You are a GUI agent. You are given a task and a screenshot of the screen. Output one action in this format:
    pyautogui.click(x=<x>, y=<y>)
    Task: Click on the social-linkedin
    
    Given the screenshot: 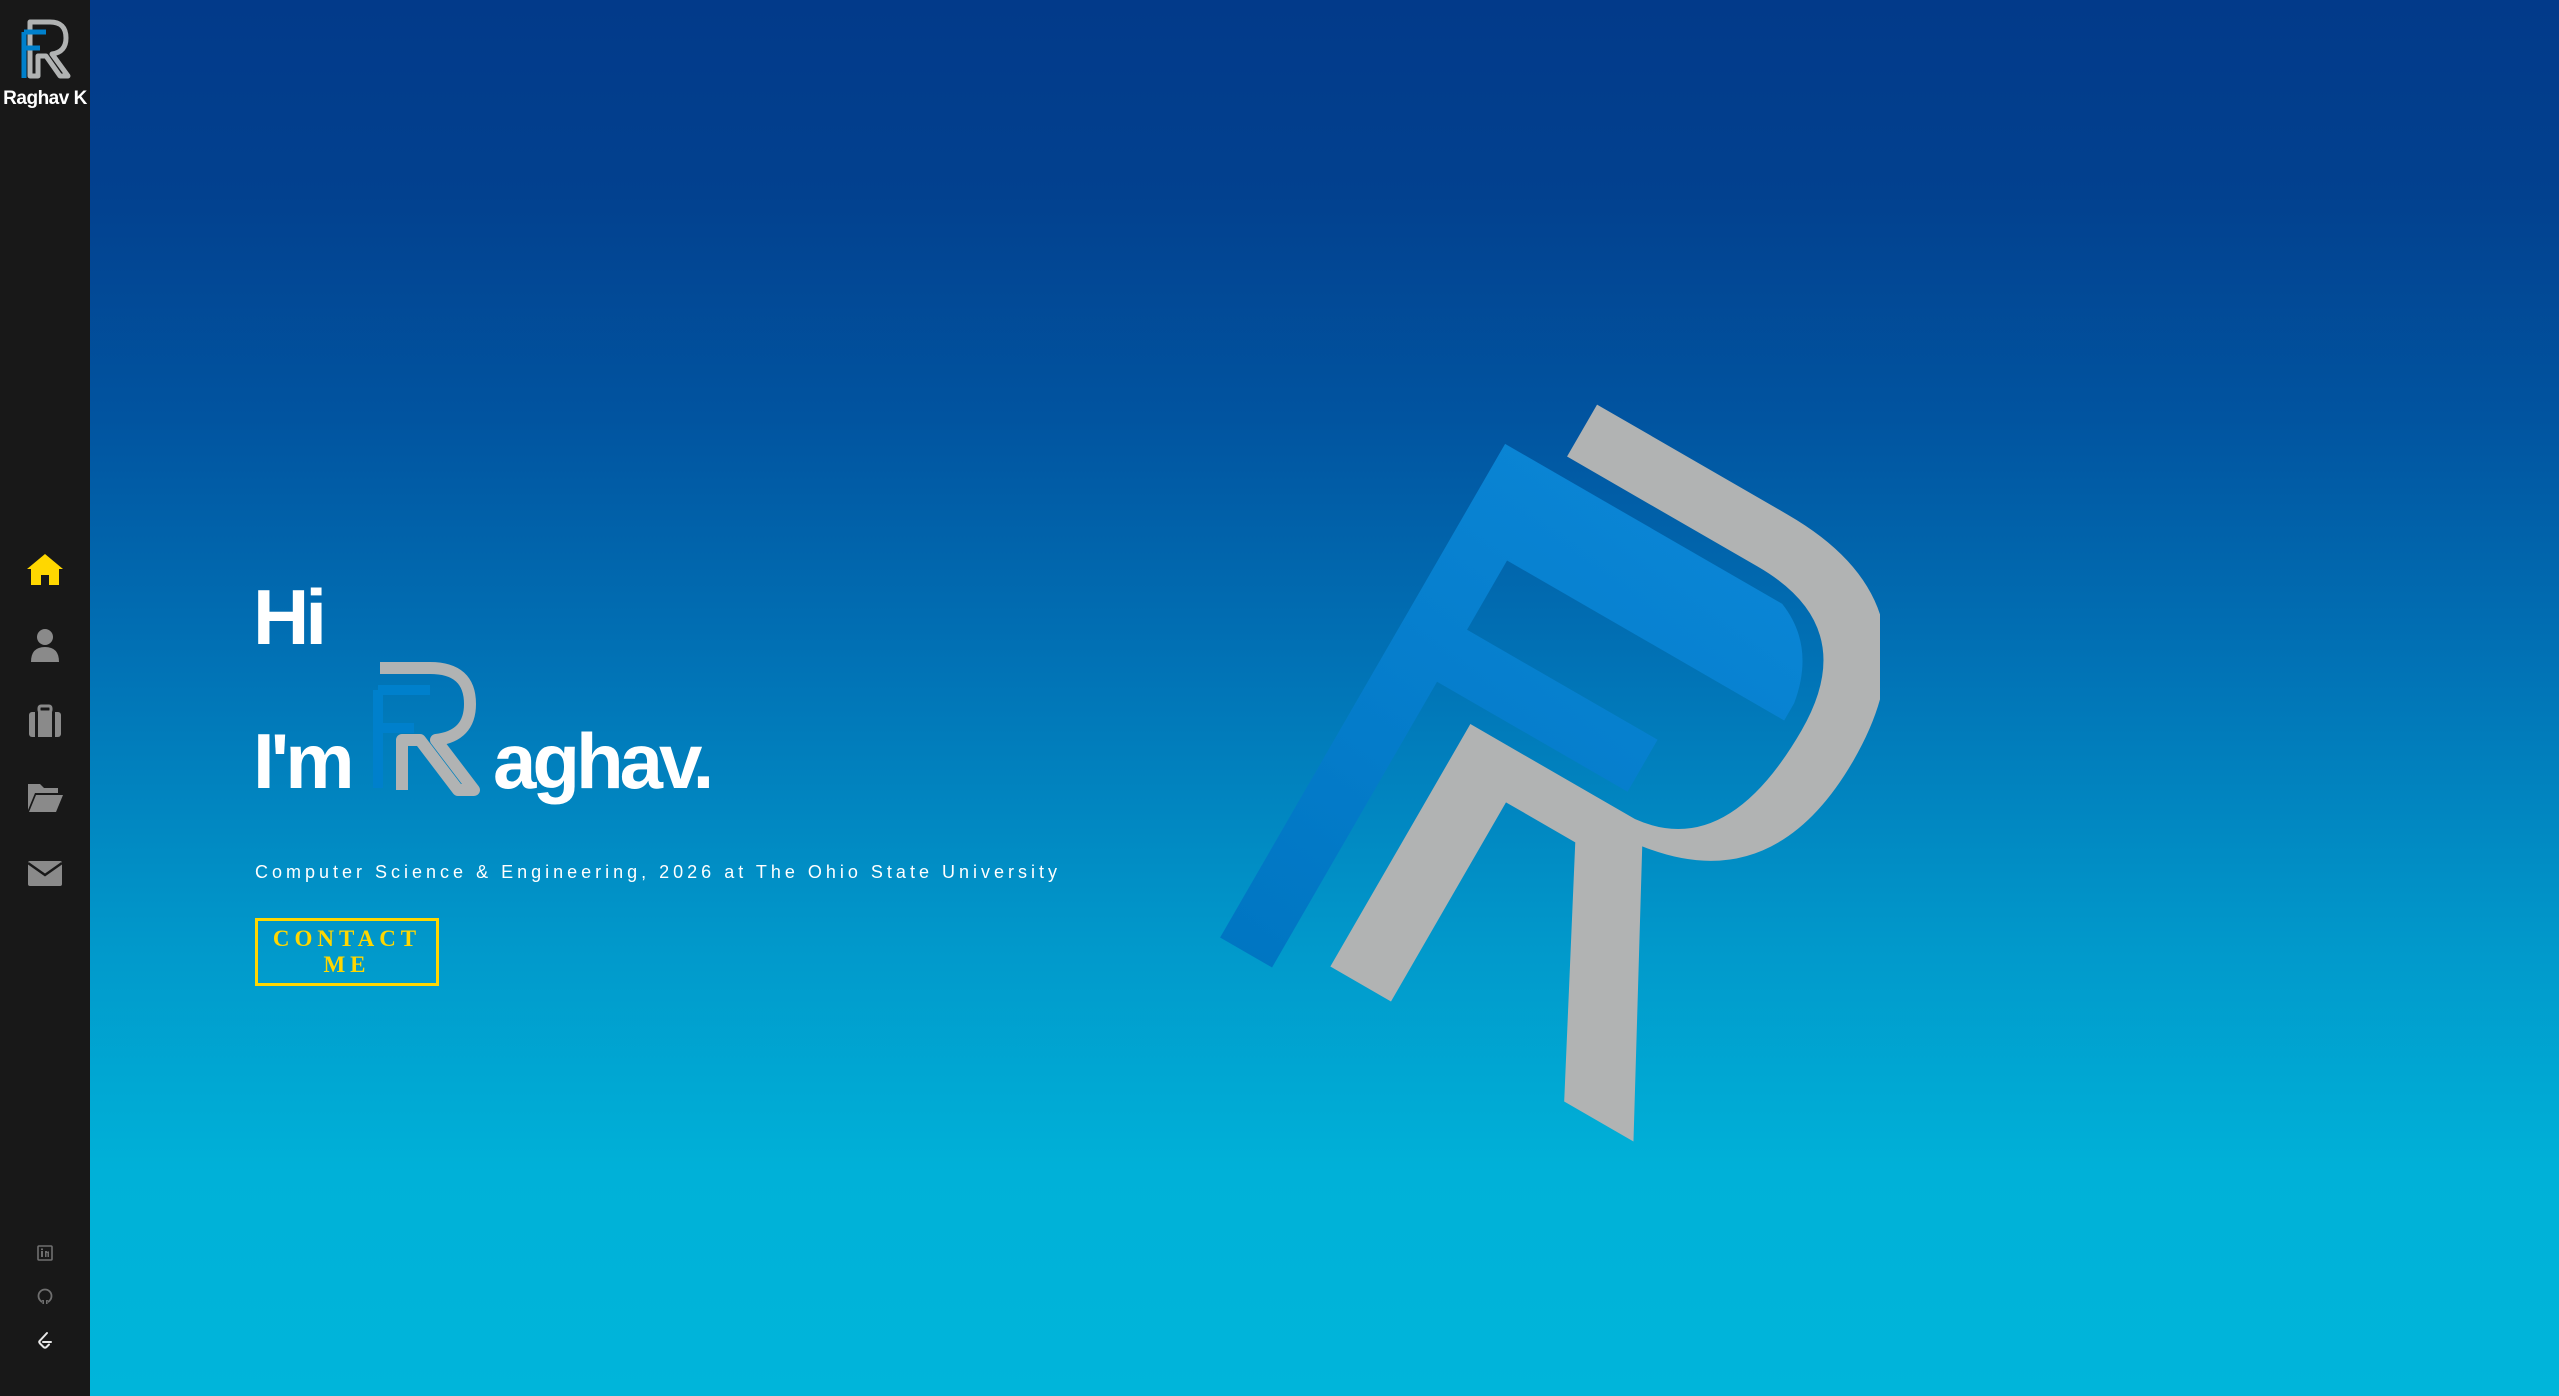 What is the action you would take?
    pyautogui.click(x=45, y=1252)
    